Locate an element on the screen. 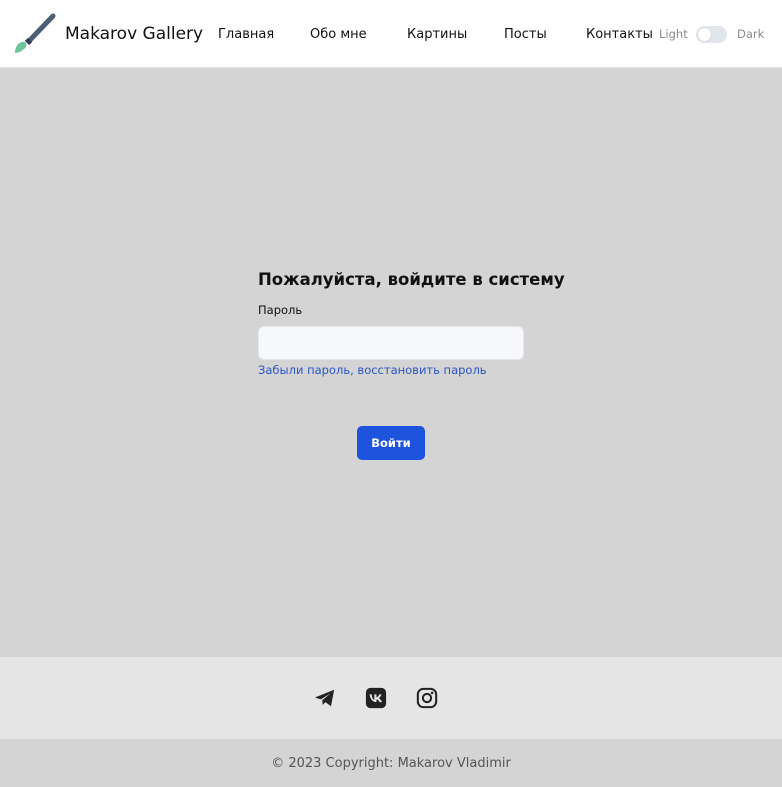 Image resolution: width=782 pixels, height=787 pixels. theme-toggle is located at coordinates (711, 34).